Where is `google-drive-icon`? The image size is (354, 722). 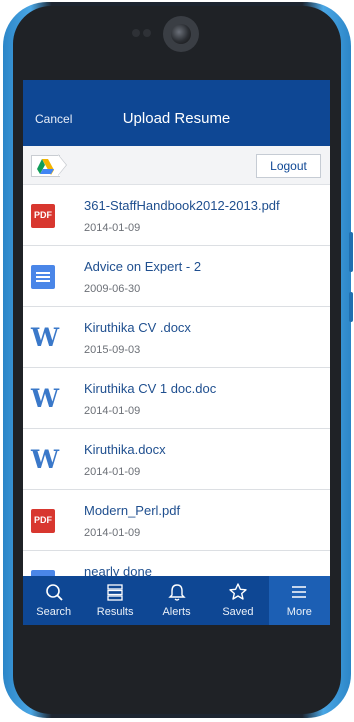 google-drive-icon is located at coordinates (45, 167).